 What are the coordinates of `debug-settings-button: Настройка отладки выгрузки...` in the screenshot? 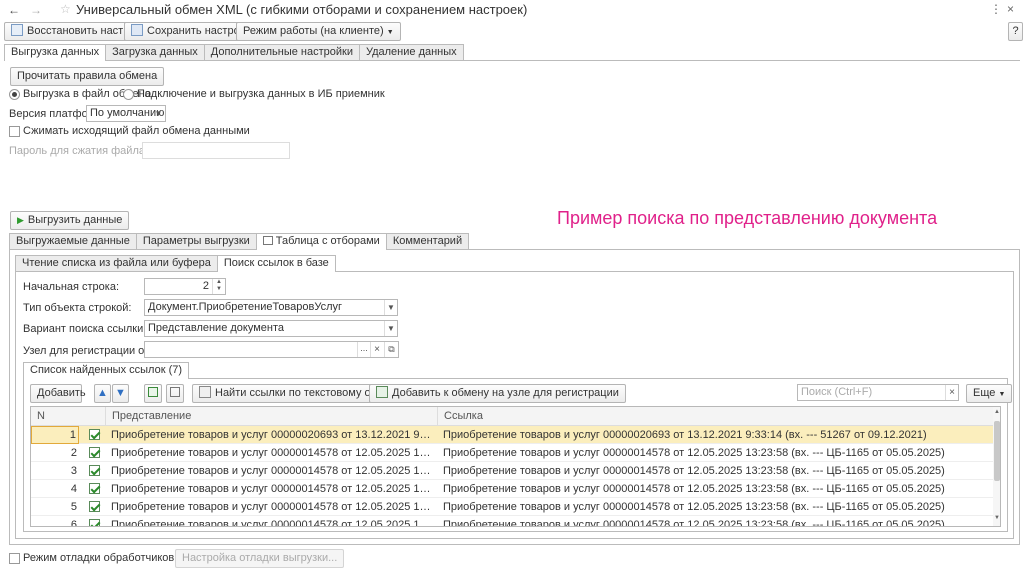 It's located at (260, 558).